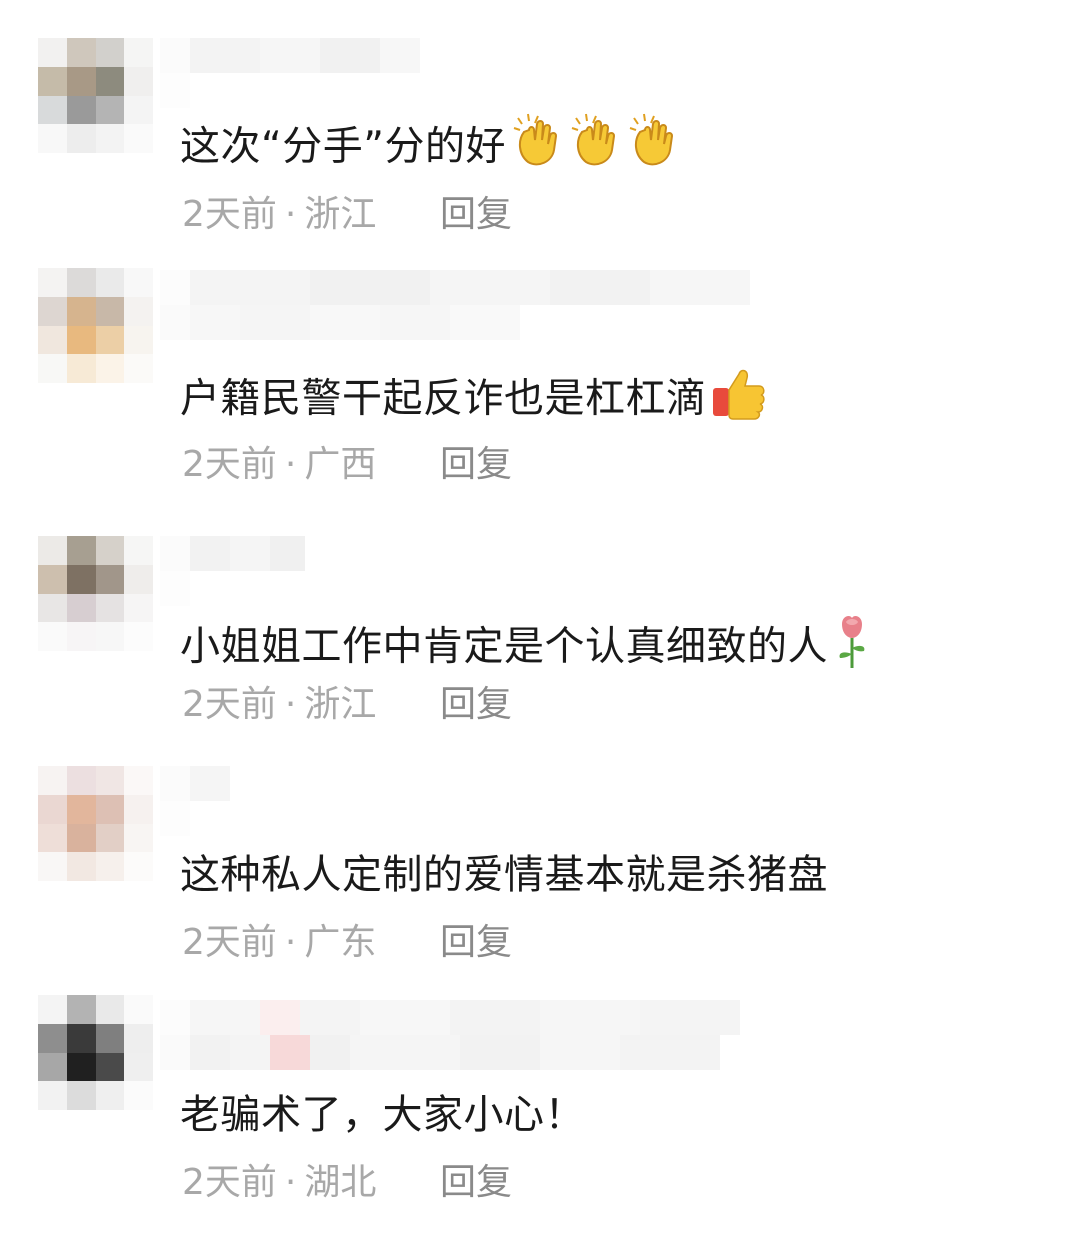 This screenshot has height=1245, width=1080. I want to click on comment-text: 这种私人定制的爱情基本就是杀猪盘, so click(504, 875).